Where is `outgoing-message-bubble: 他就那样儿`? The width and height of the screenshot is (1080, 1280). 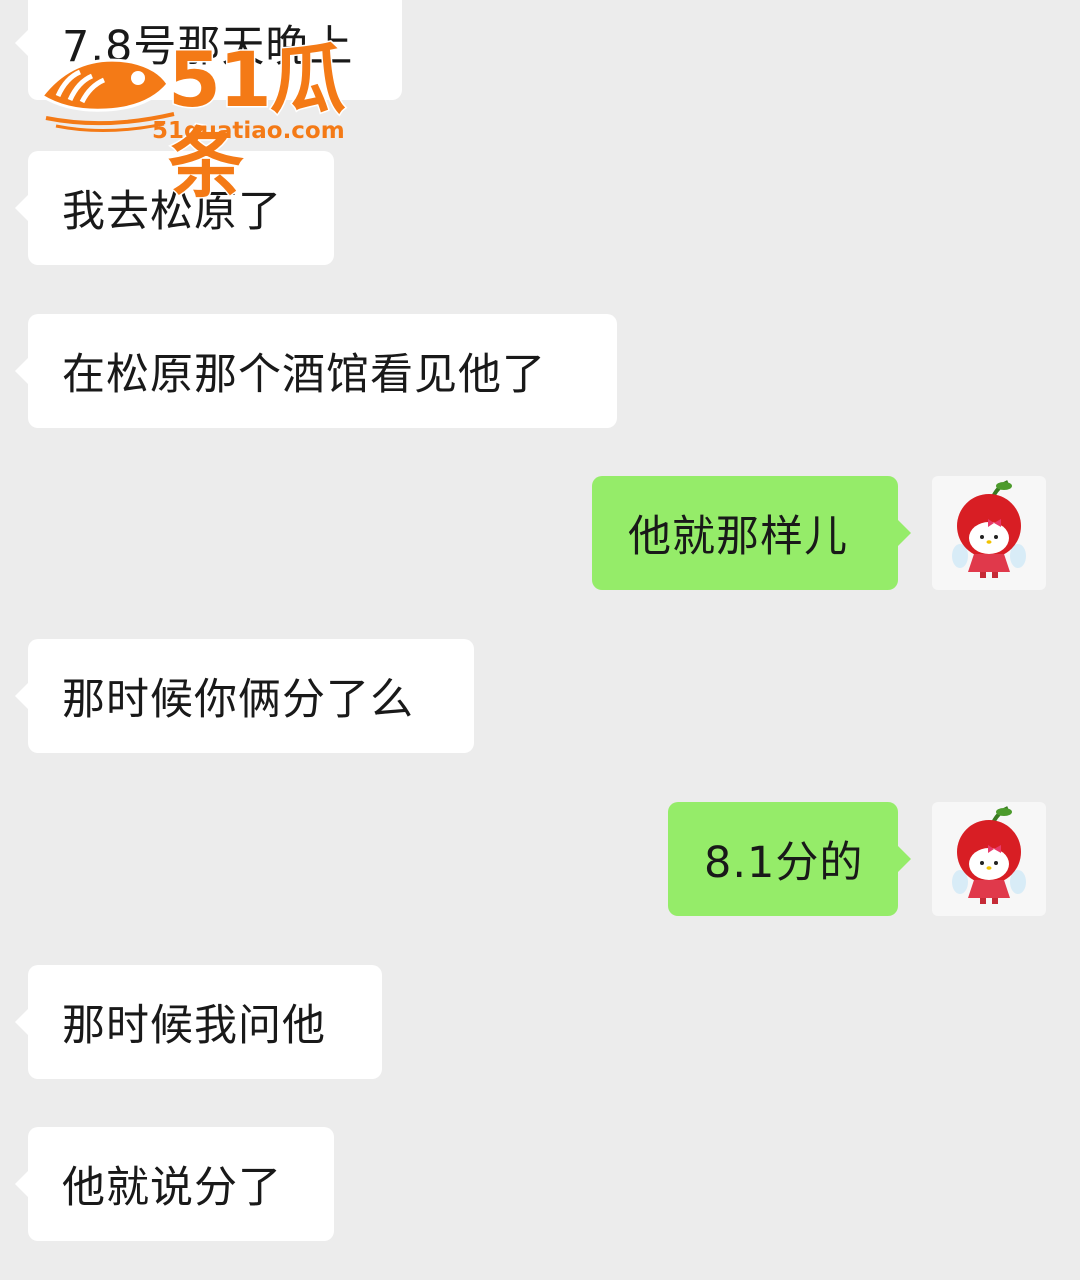 outgoing-message-bubble: 他就那样儿 is located at coordinates (751, 533).